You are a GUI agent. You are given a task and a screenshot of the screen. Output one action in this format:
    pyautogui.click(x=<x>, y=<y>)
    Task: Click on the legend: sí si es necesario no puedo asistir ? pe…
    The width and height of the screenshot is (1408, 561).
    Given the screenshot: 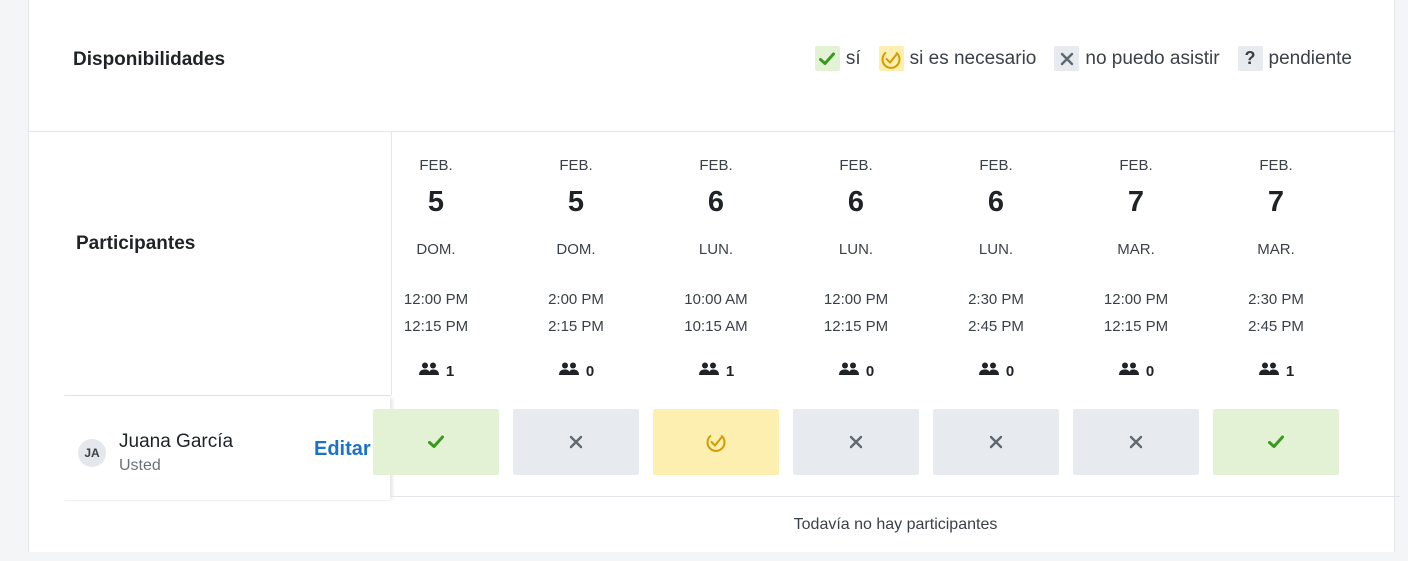 What is the action you would take?
    pyautogui.click(x=1083, y=58)
    